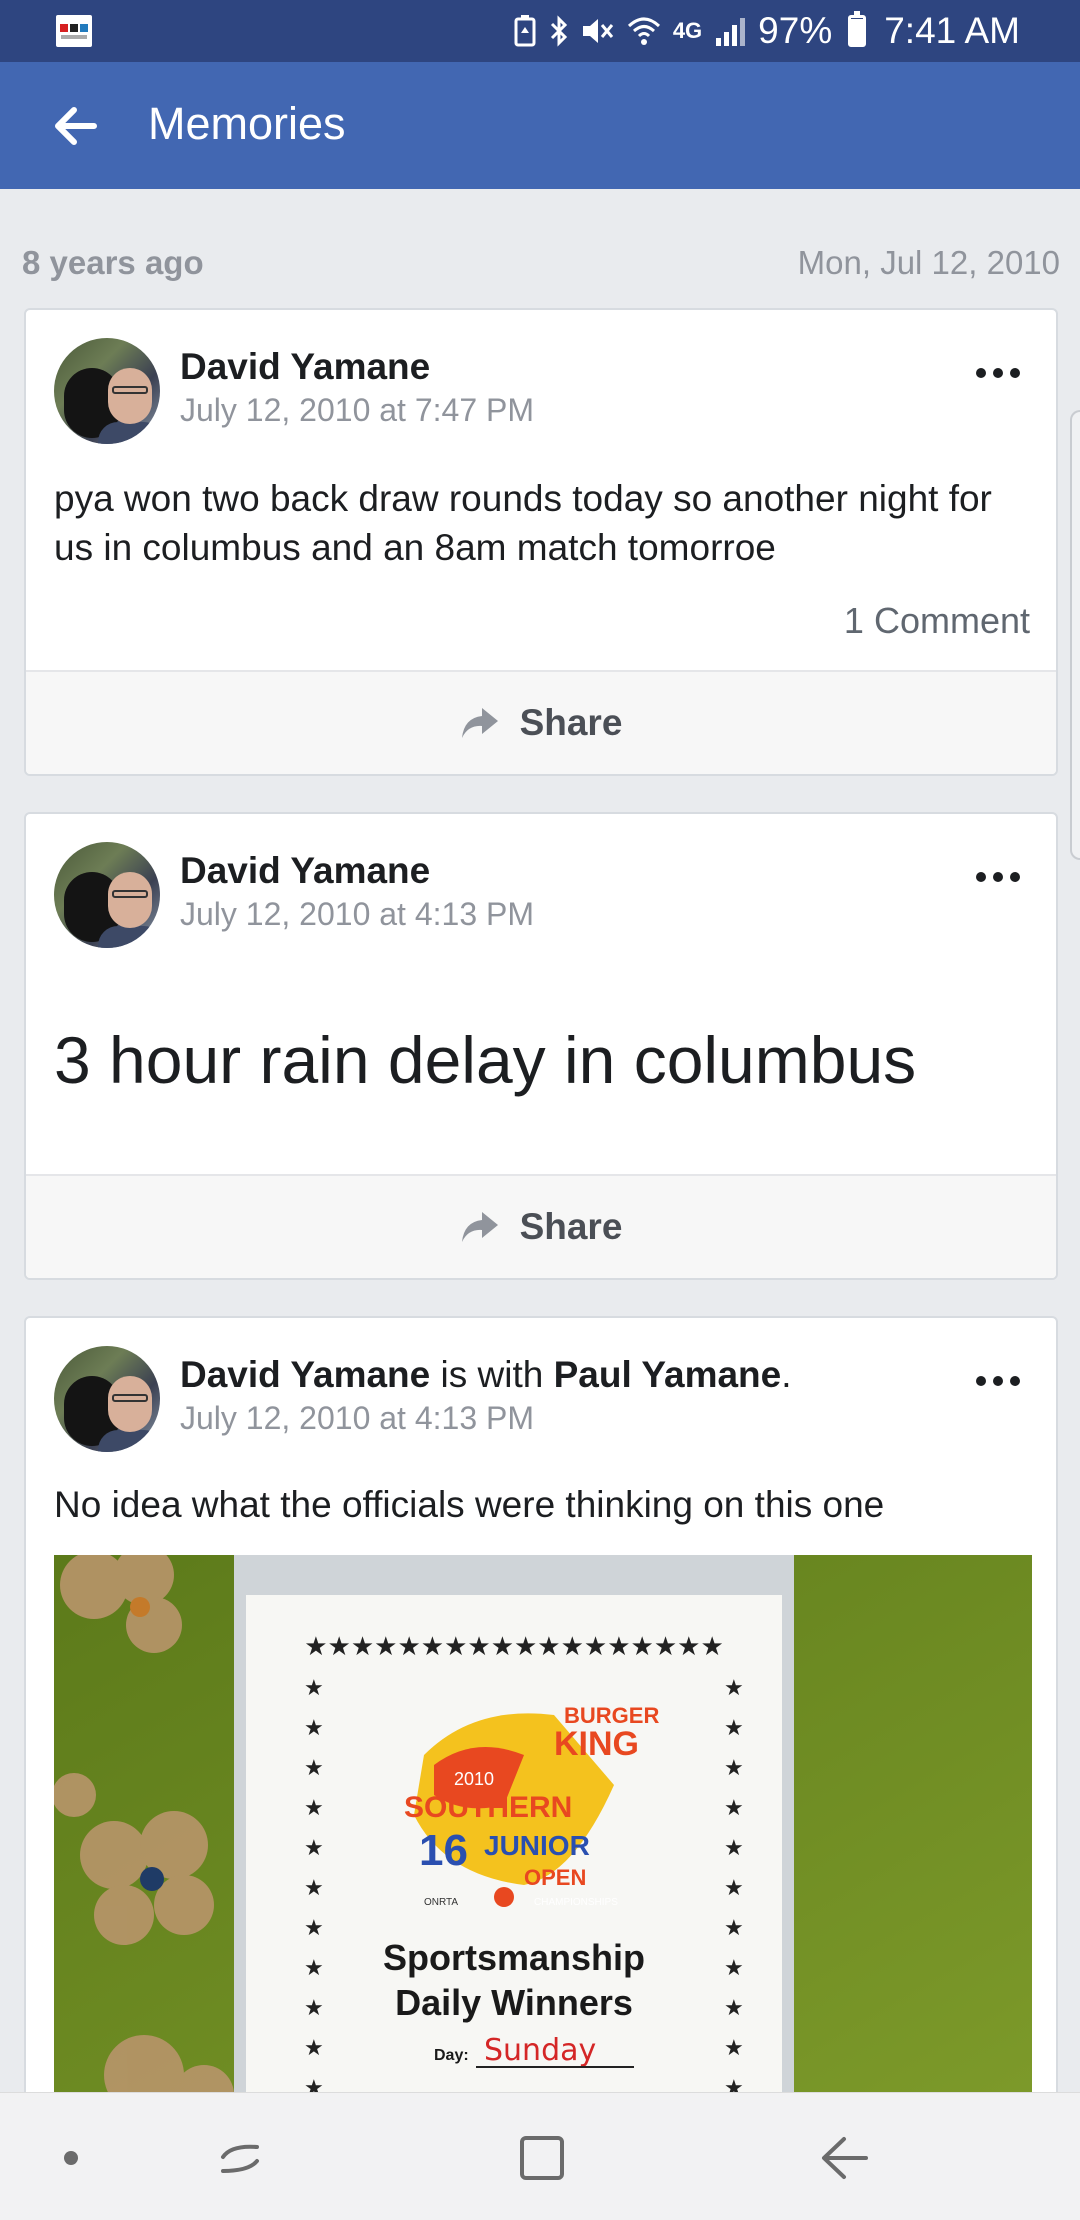  I want to click on notification-area, so click(74, 31).